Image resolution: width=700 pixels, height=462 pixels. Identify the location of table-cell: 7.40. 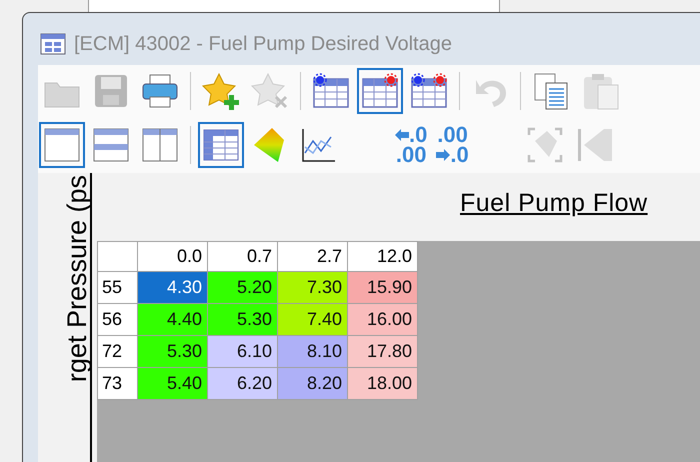
(313, 320).